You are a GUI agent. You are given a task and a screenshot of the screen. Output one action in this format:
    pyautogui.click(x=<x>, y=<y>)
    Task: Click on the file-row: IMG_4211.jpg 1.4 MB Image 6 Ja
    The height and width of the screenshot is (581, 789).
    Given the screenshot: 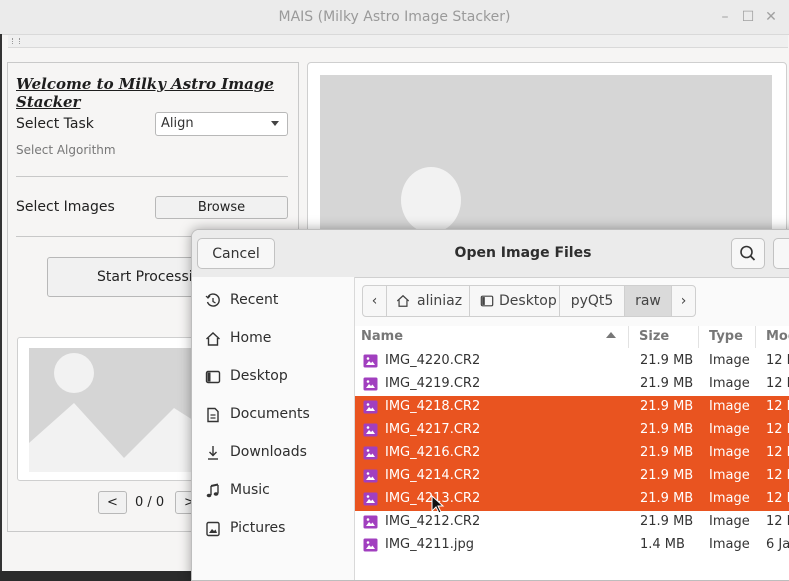 What is the action you would take?
    pyautogui.click(x=572, y=545)
    